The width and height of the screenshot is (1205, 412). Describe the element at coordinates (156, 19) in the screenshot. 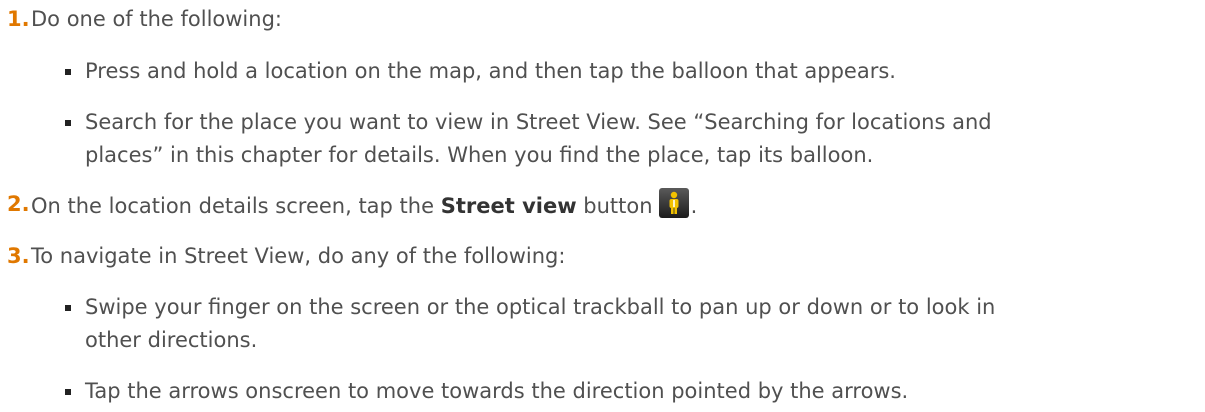

I see `step-text: Do one of the following:` at that location.